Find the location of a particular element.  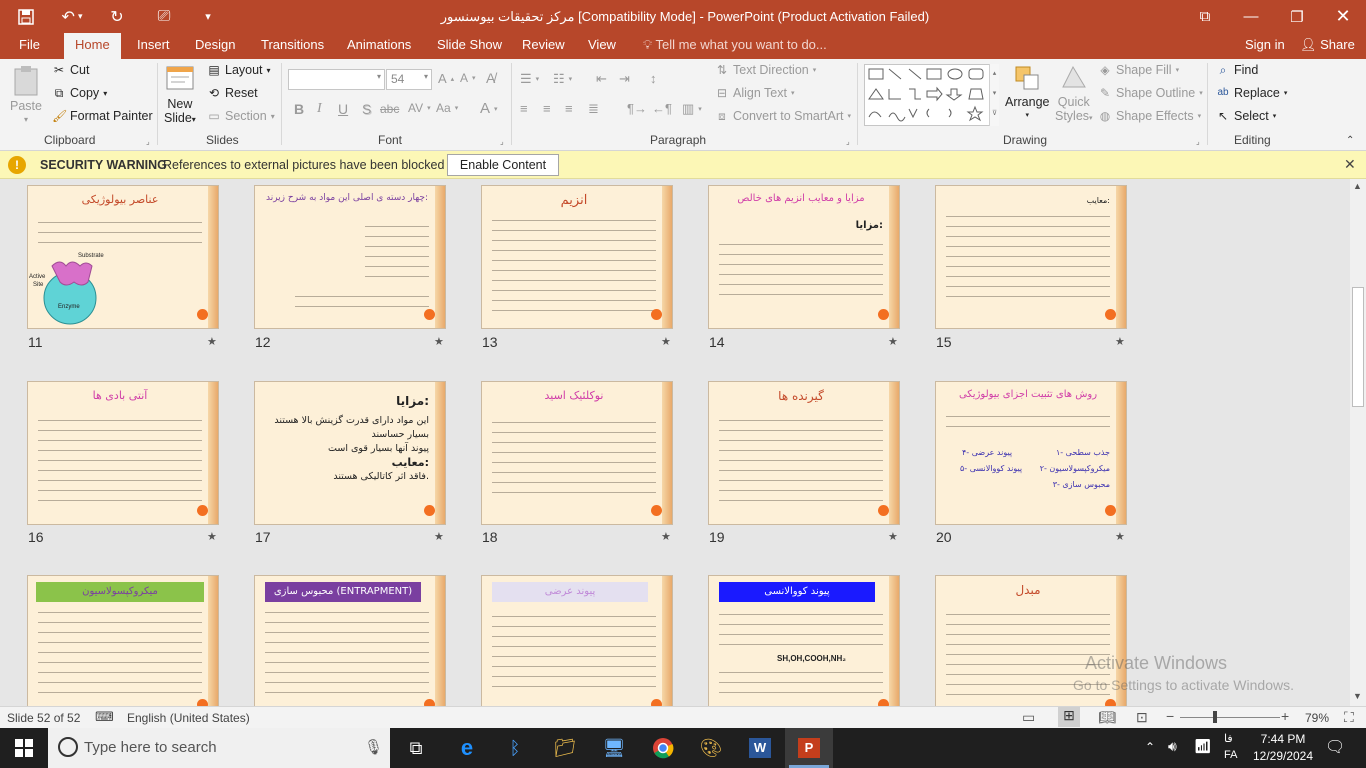

slide-thumbnail: پیوند عرضی is located at coordinates (577, 640).